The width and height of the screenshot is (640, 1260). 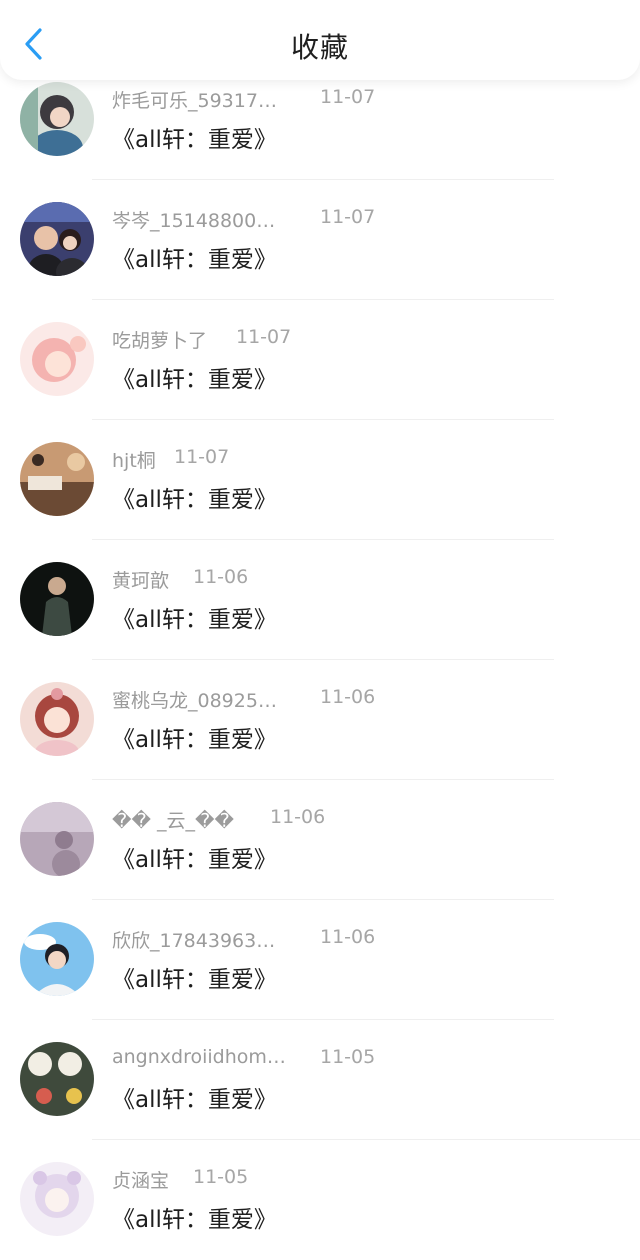 What do you see at coordinates (320, 600) in the screenshot?
I see `list-item: 黄珂歆 11-06 《all轩：重爱》` at bounding box center [320, 600].